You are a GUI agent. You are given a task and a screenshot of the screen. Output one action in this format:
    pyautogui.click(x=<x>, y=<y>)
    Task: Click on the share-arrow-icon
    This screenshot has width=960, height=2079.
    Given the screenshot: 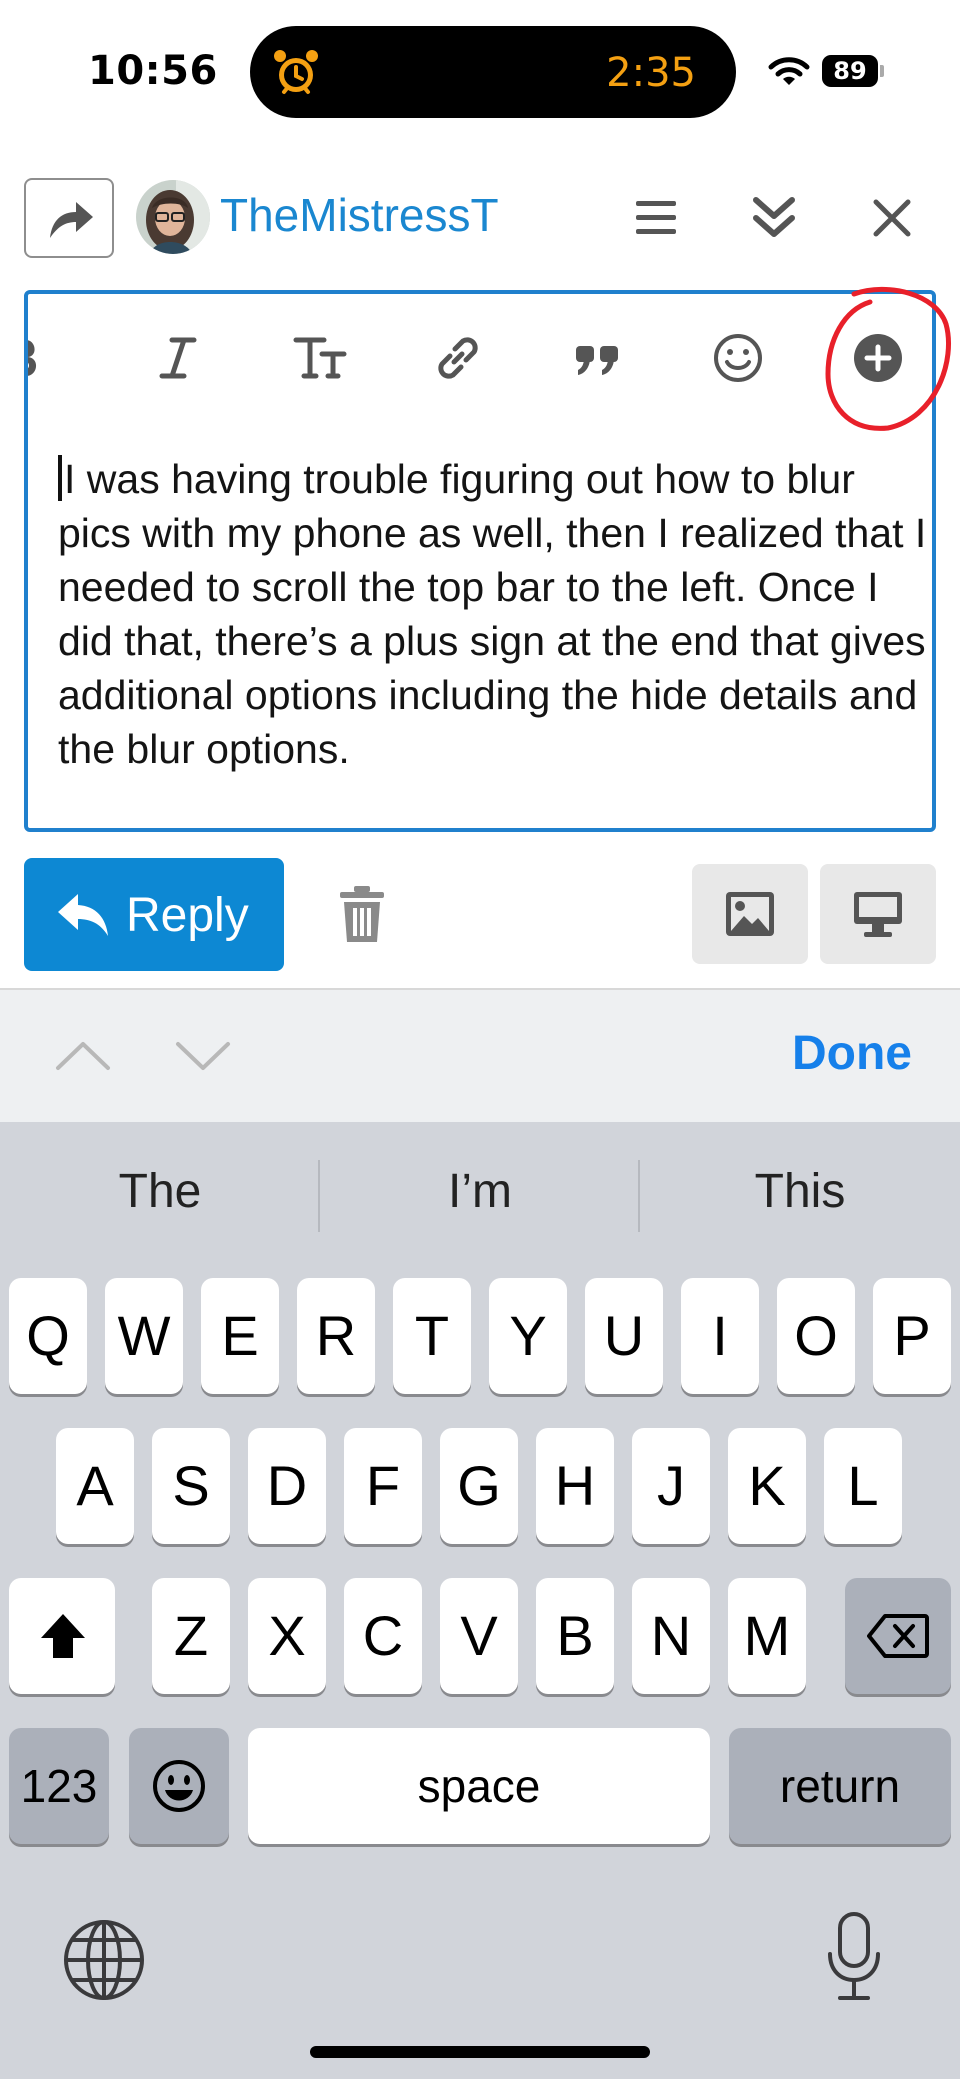 What is the action you would take?
    pyautogui.click(x=71, y=220)
    